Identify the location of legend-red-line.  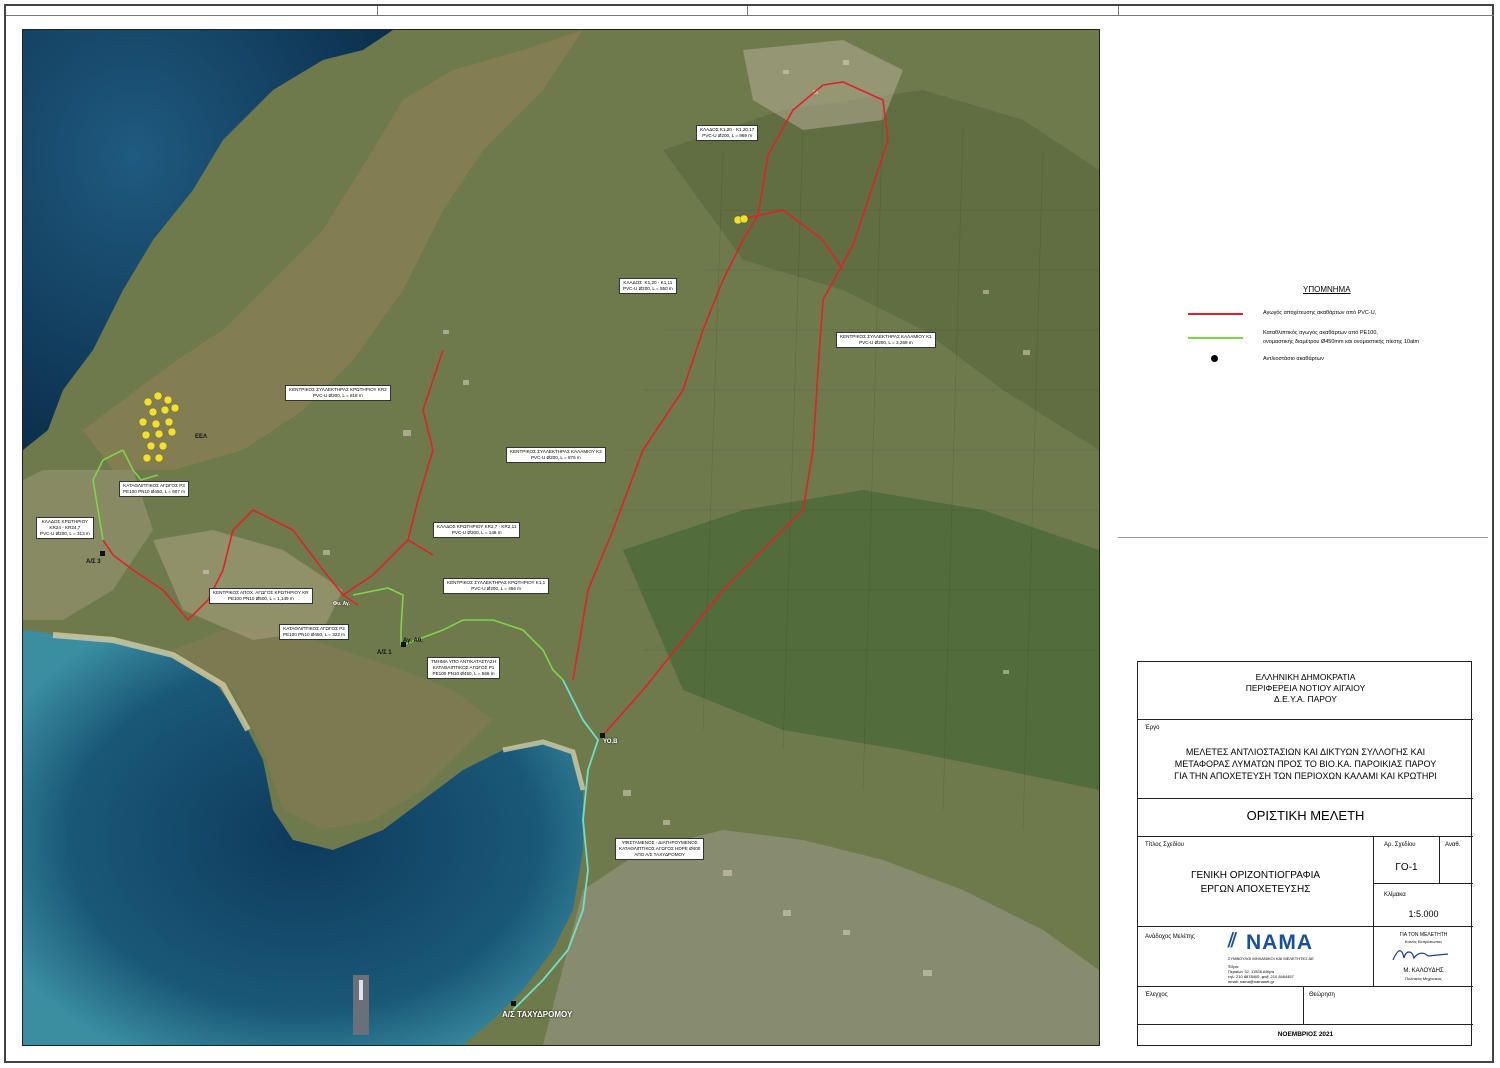
(1215, 314).